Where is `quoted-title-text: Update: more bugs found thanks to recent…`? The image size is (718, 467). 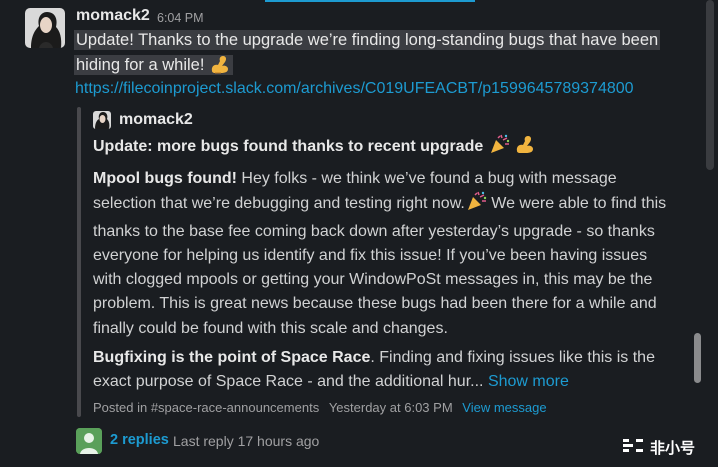 quoted-title-text: Update: more bugs found thanks to recent… is located at coordinates (288, 146).